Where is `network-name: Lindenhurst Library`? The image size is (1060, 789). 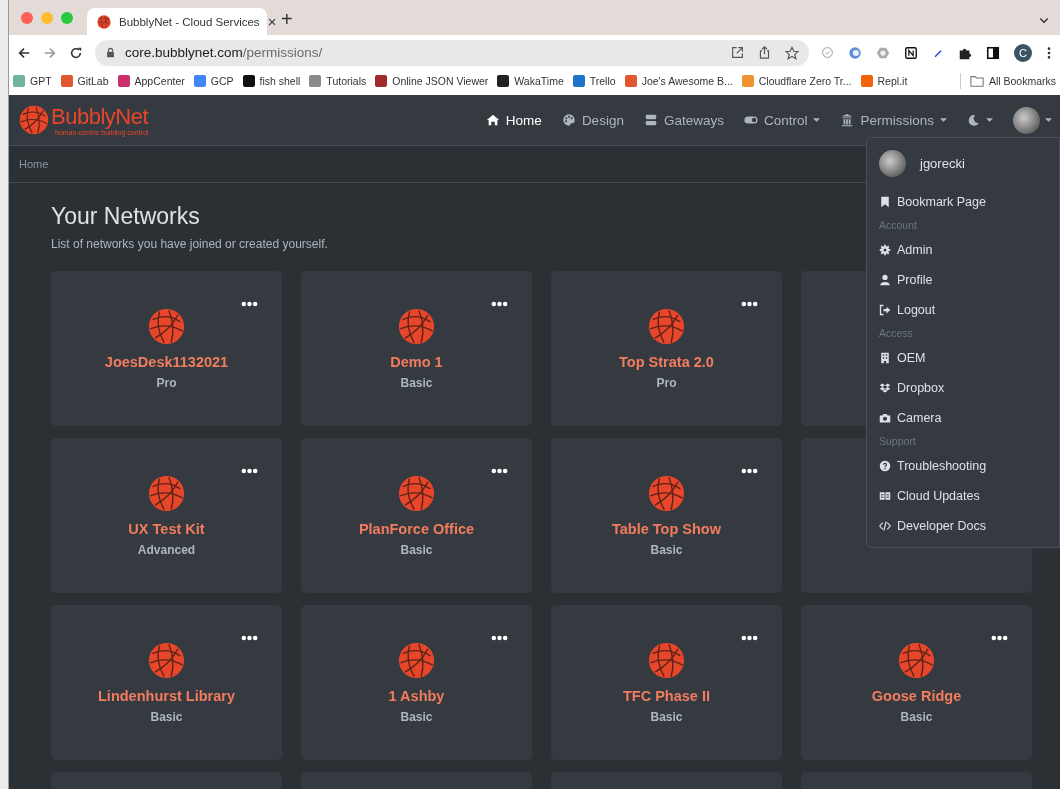
network-name: Lindenhurst Library is located at coordinates (166, 696).